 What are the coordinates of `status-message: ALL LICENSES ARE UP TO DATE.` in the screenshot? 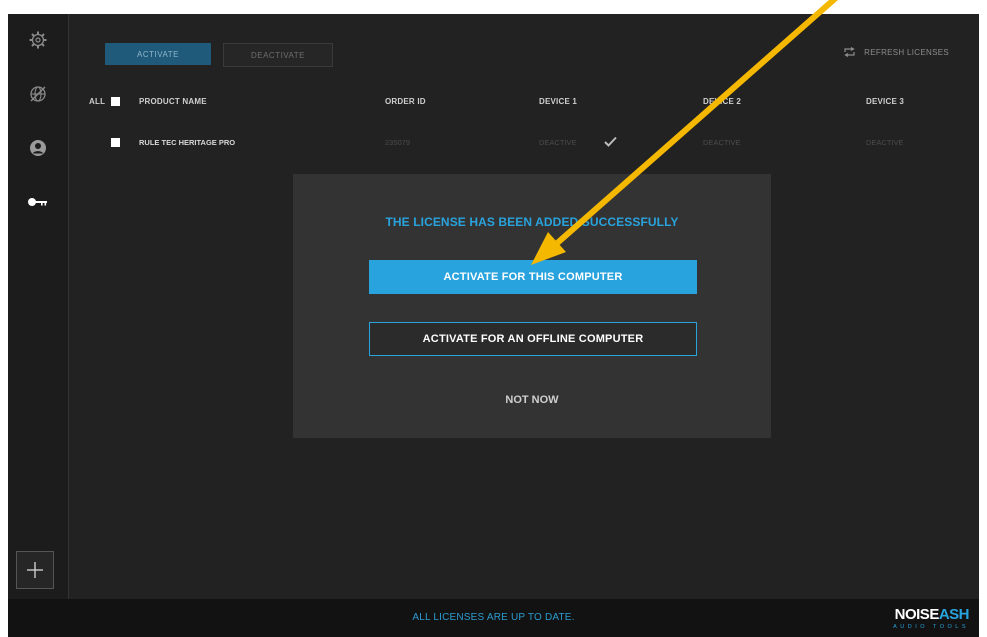 It's located at (493, 617).